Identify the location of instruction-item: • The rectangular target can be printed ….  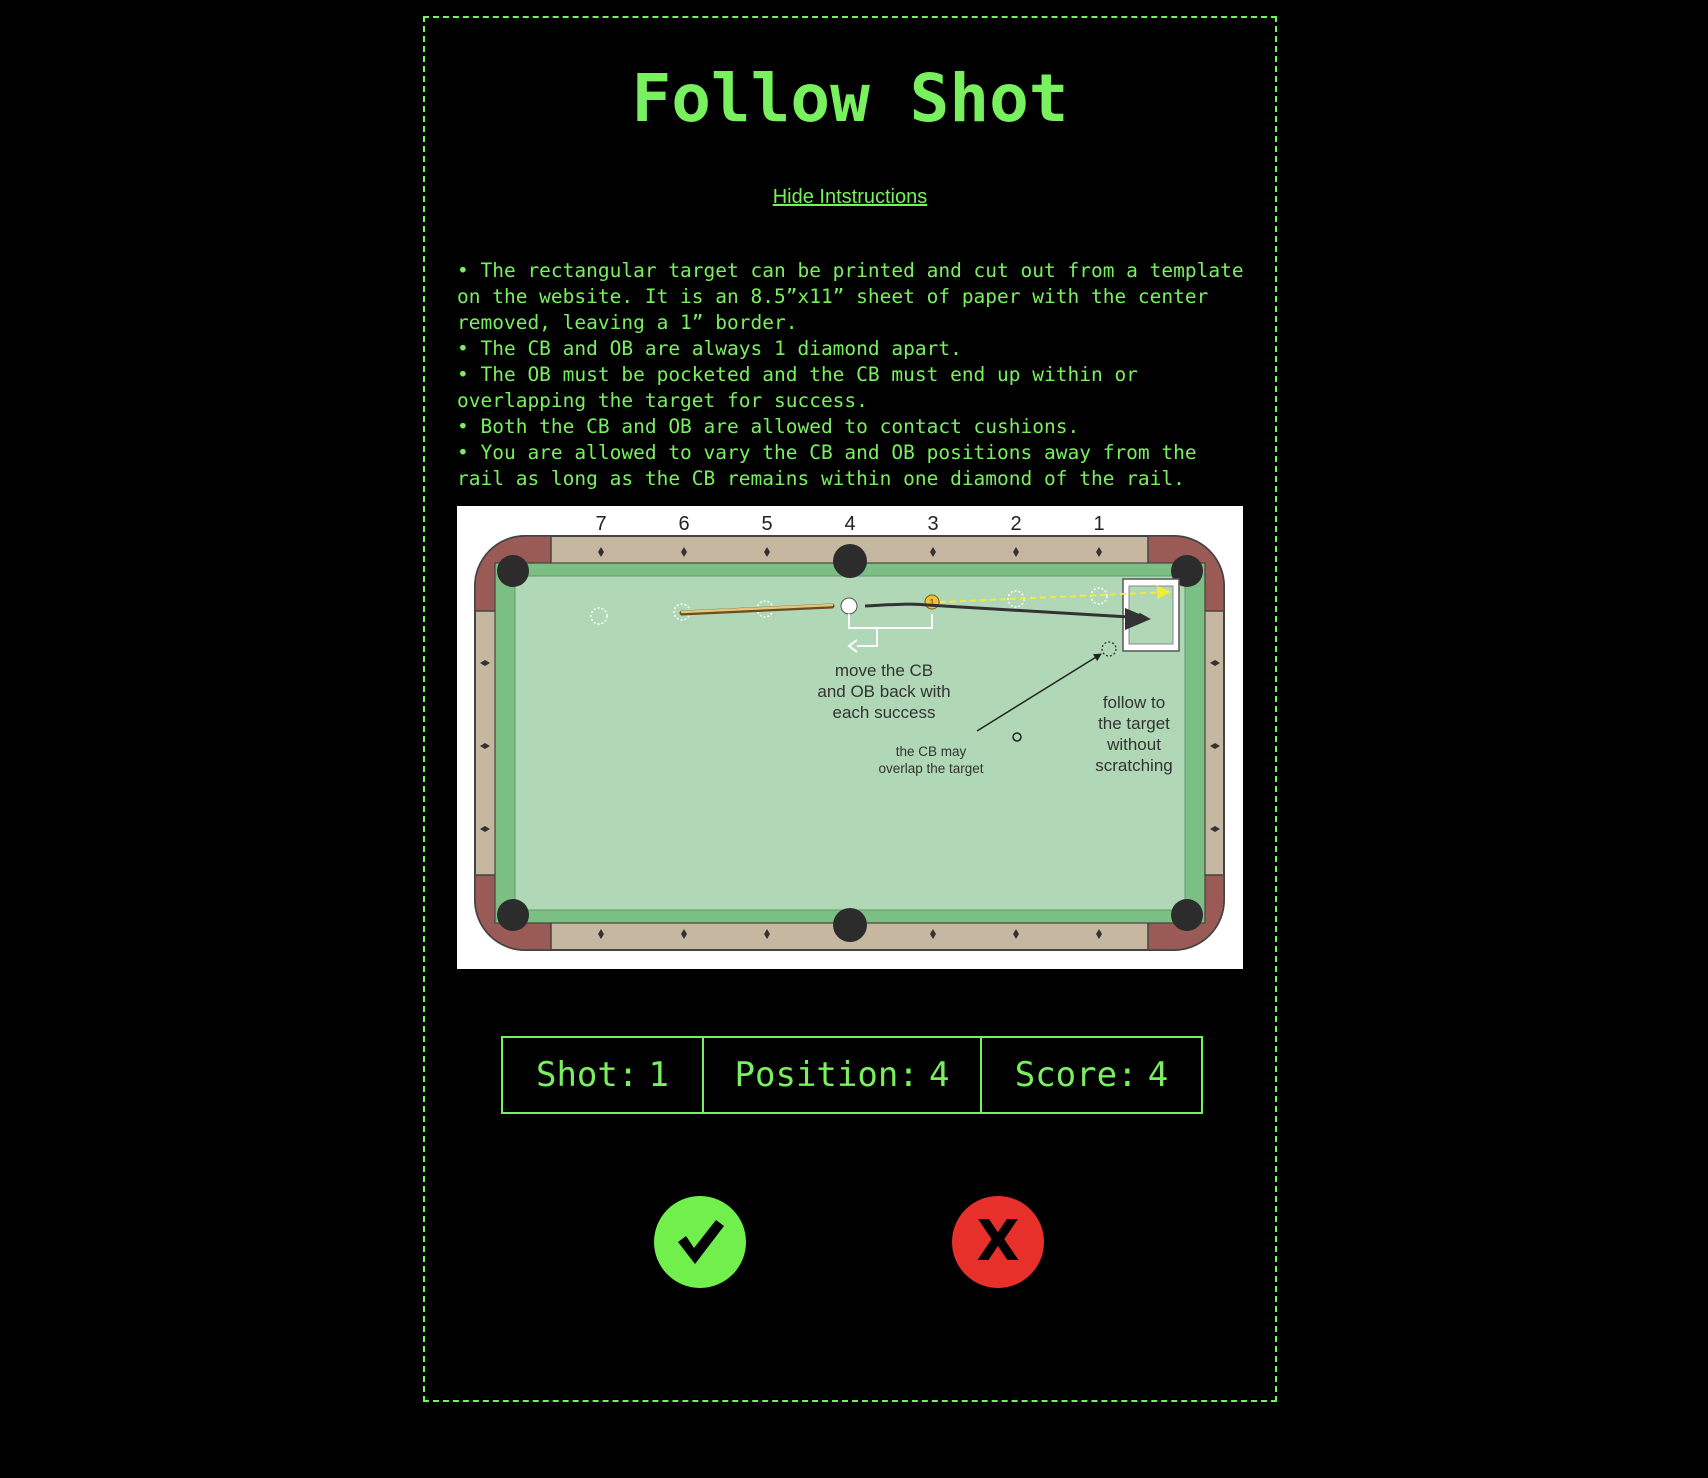
(850, 296).